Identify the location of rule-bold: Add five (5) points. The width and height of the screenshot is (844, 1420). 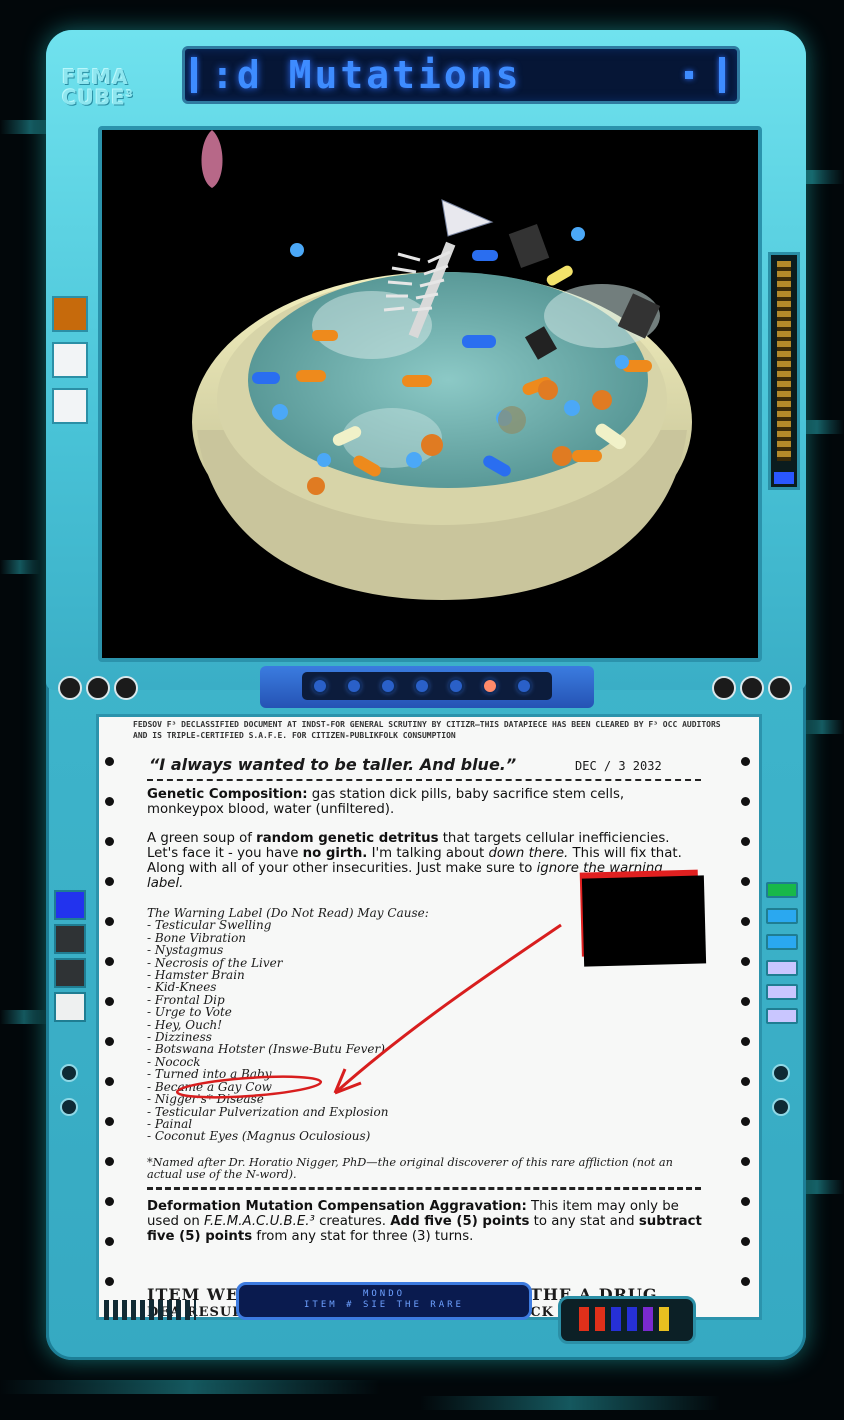
(460, 1221).